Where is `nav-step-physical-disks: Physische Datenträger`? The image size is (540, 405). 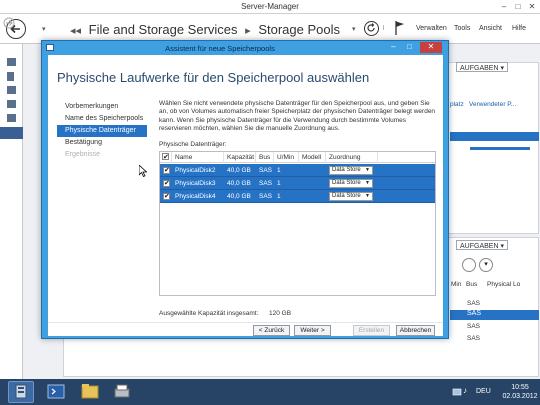 nav-step-physical-disks: Physische Datenträger is located at coordinates (102, 131).